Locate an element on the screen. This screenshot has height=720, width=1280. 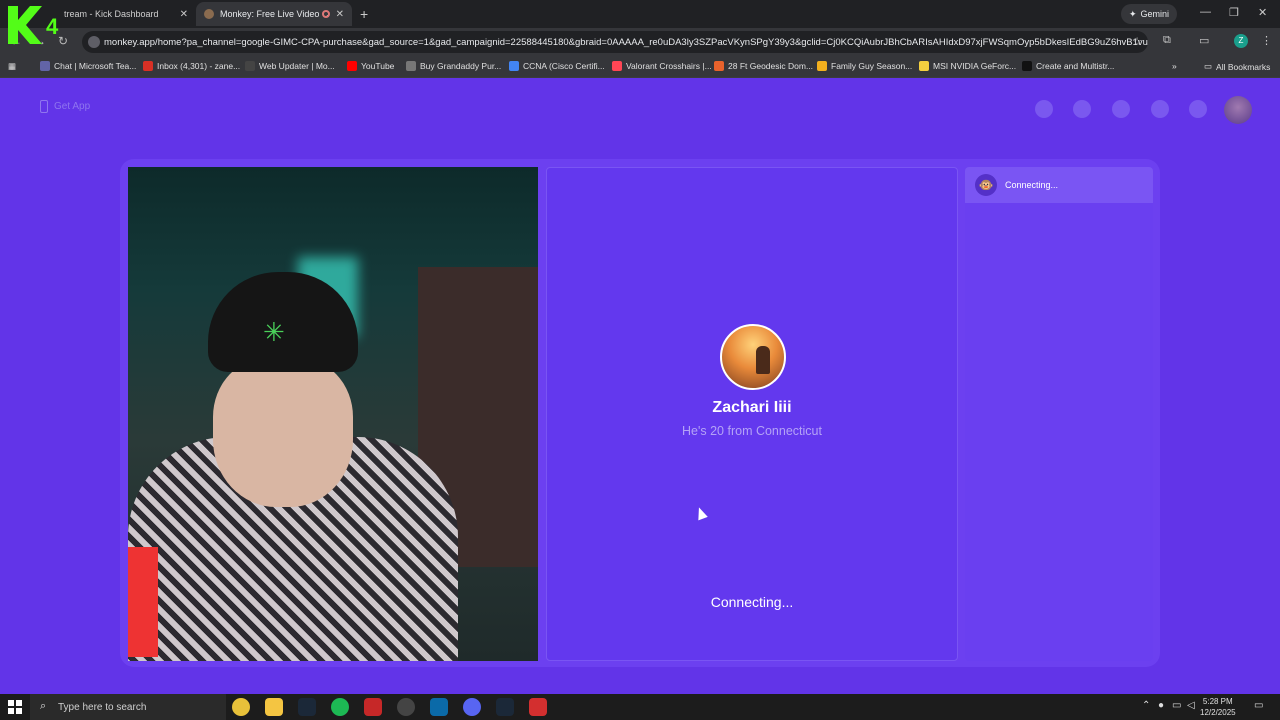
recording-icon is located at coordinates (326, 14).